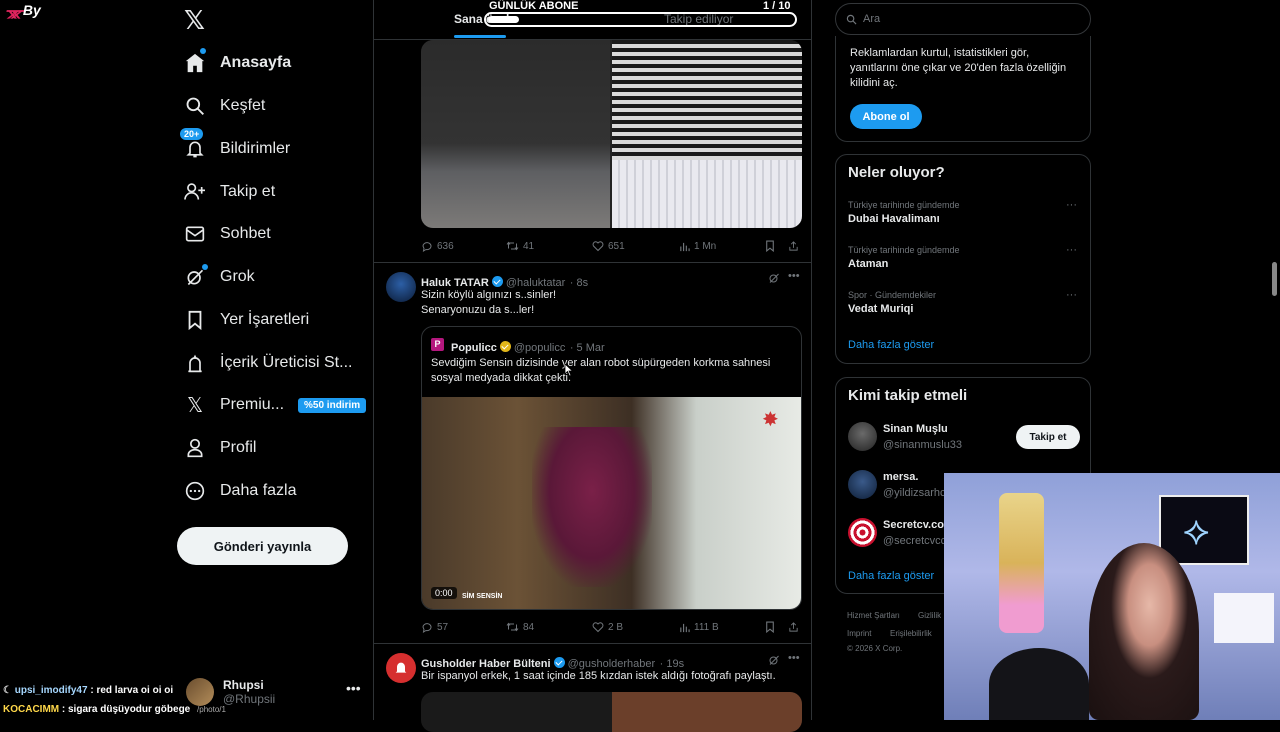 This screenshot has height=732, width=1280. What do you see at coordinates (195, 234) in the screenshot?
I see `mail-icon` at bounding box center [195, 234].